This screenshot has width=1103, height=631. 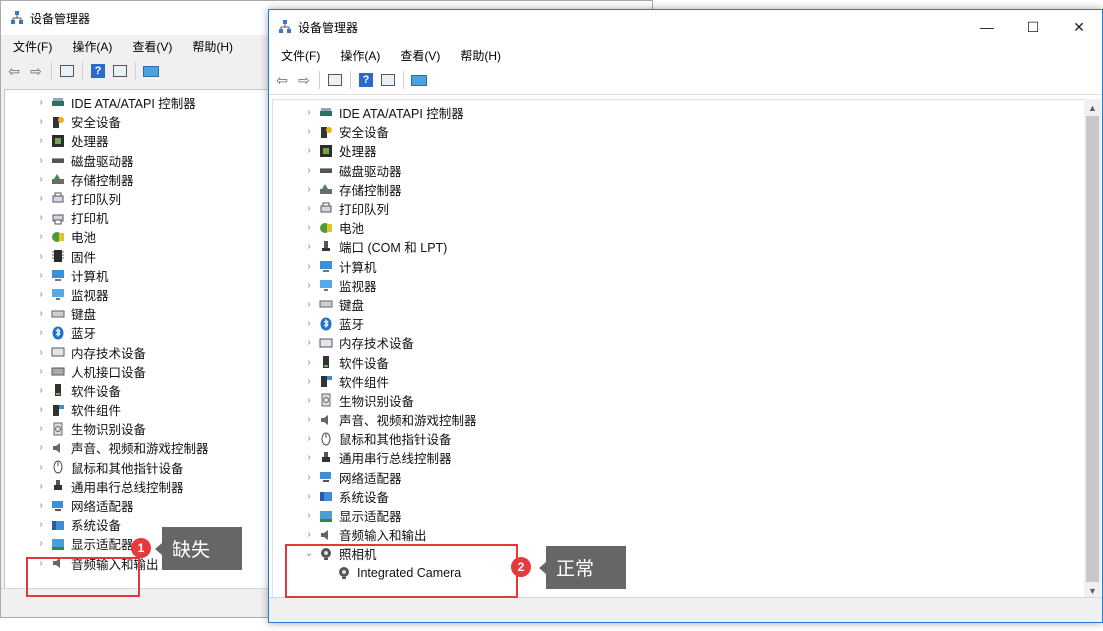 What do you see at coordinates (96, 391) in the screenshot?
I see `tree-node-label: 软件设备` at bounding box center [96, 391].